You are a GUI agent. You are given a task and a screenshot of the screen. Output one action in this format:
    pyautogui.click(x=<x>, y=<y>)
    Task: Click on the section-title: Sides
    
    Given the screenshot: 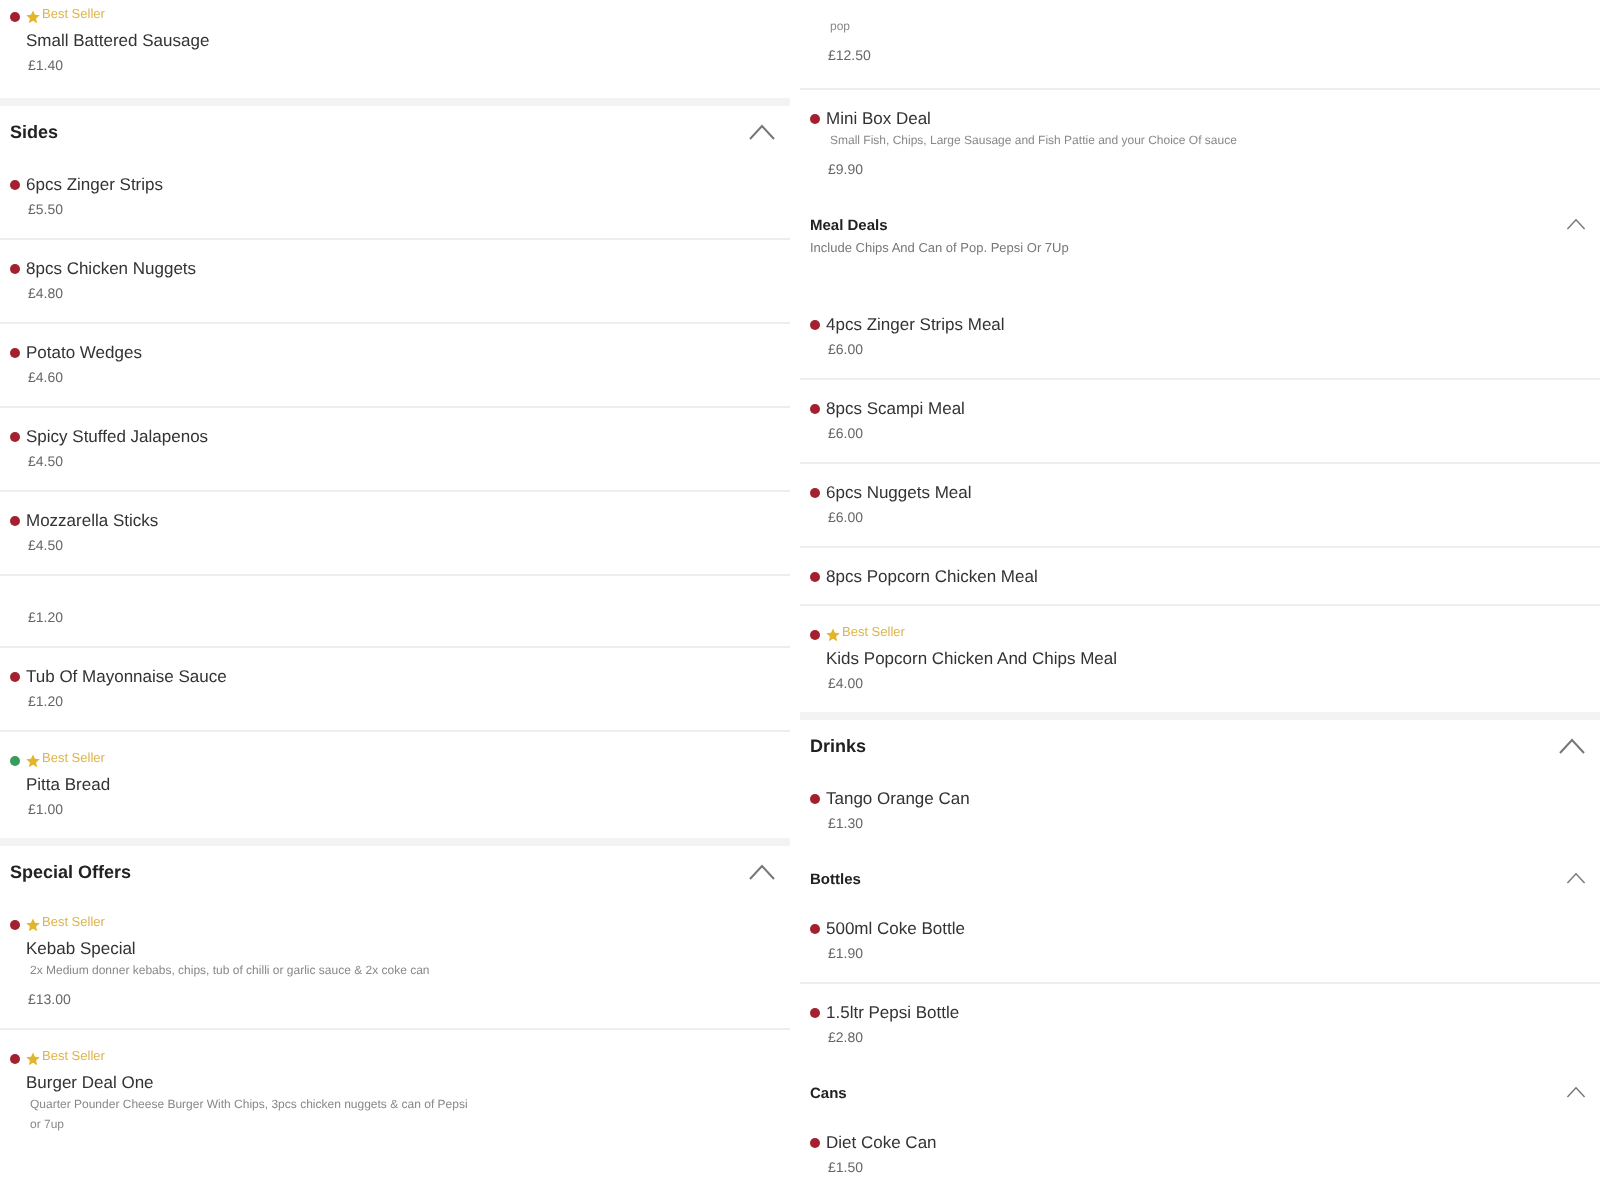 What is the action you would take?
    pyautogui.click(x=34, y=132)
    